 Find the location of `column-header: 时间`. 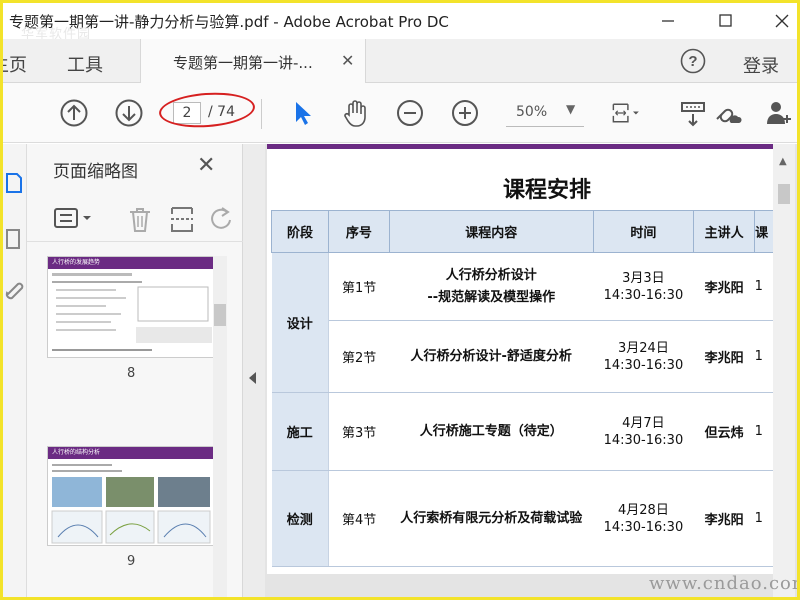

column-header: 时间 is located at coordinates (643, 231).